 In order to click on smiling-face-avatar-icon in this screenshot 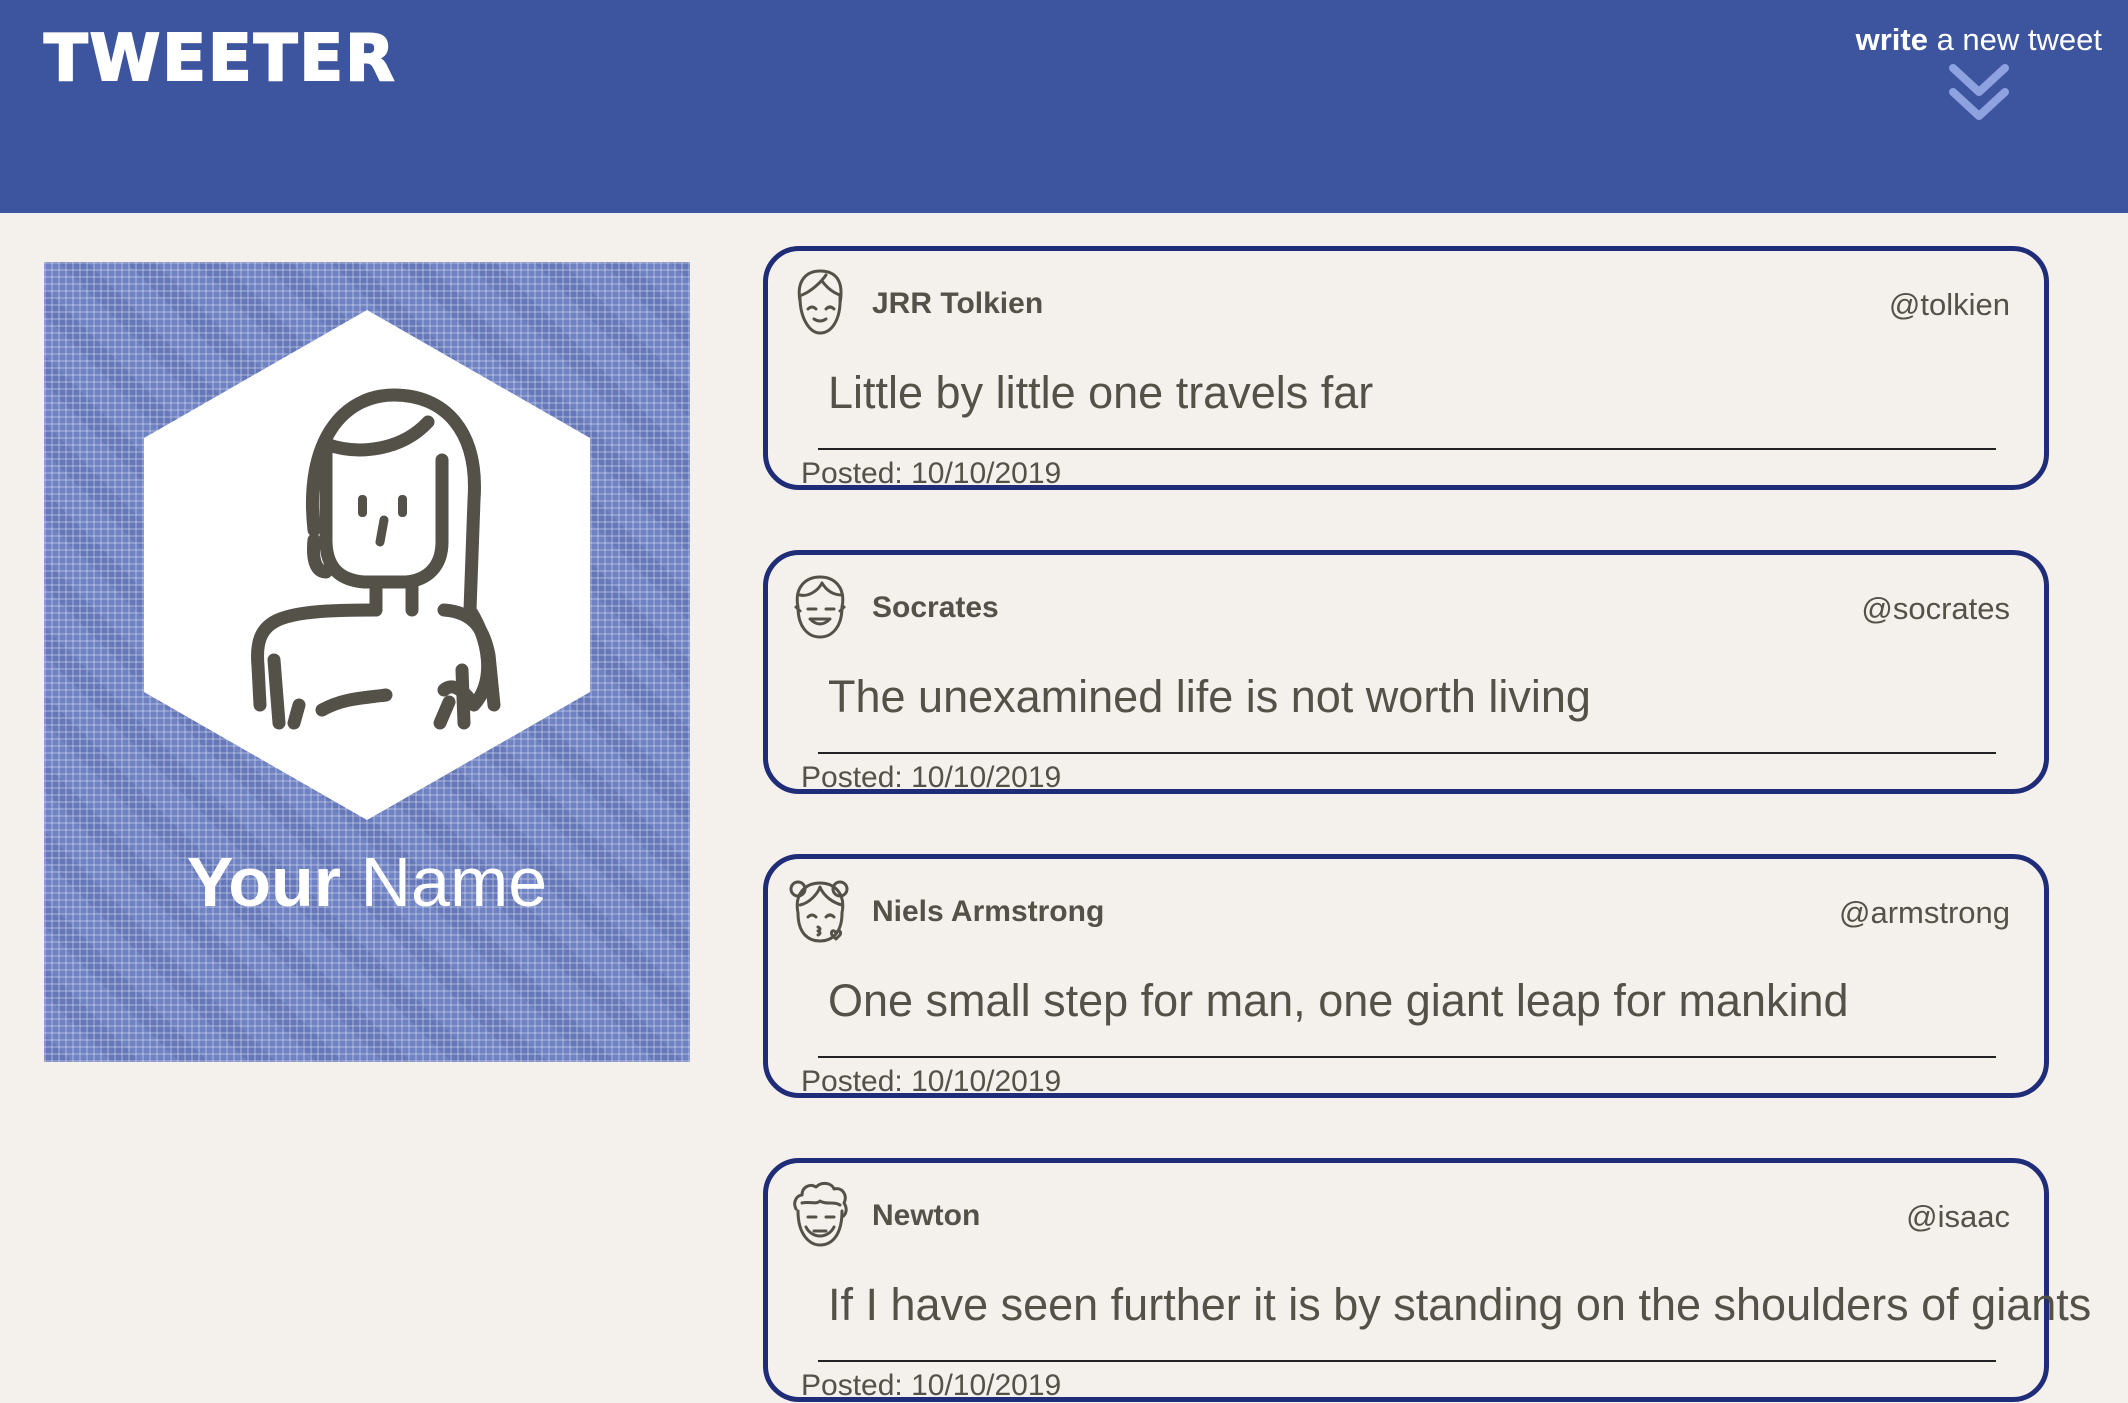, I will do `click(820, 302)`.